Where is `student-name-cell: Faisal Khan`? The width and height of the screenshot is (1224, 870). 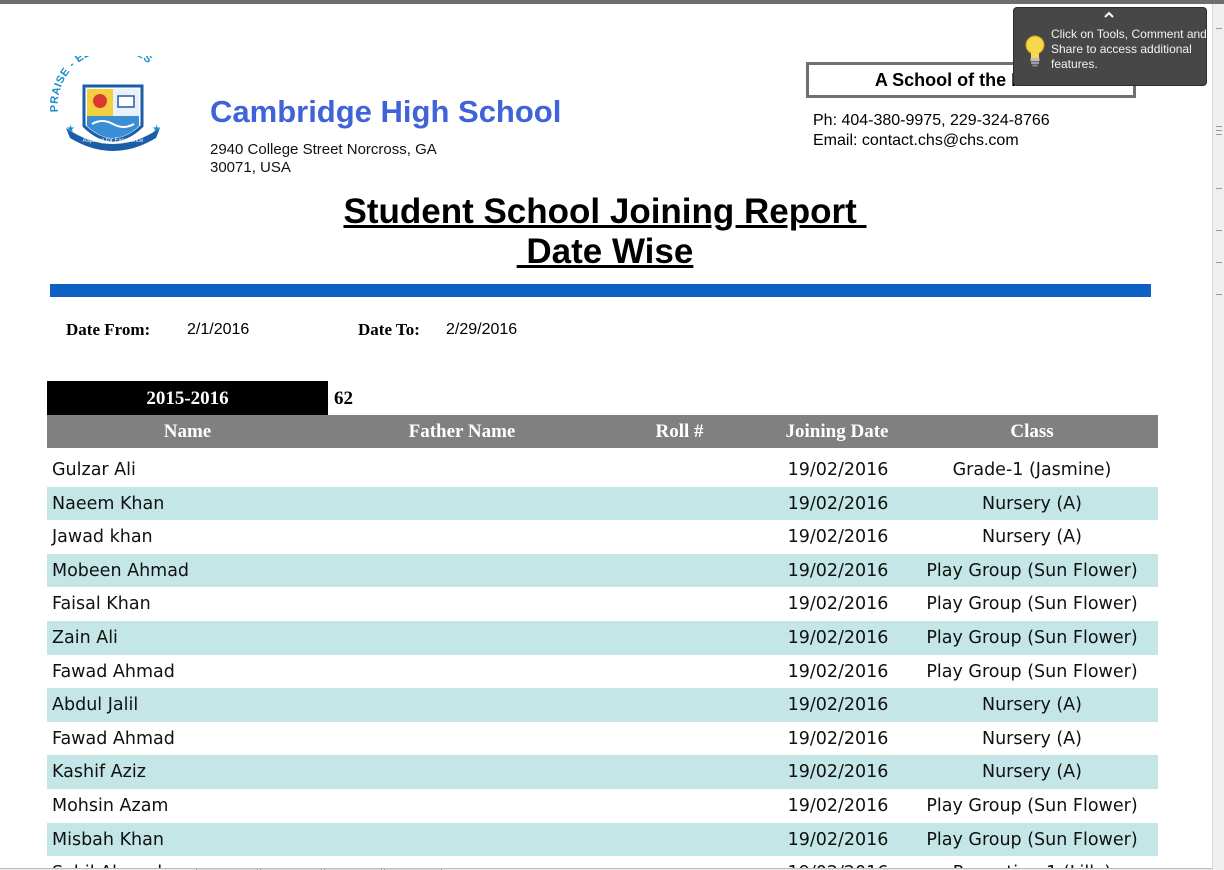 student-name-cell: Faisal Khan is located at coordinates (101, 604).